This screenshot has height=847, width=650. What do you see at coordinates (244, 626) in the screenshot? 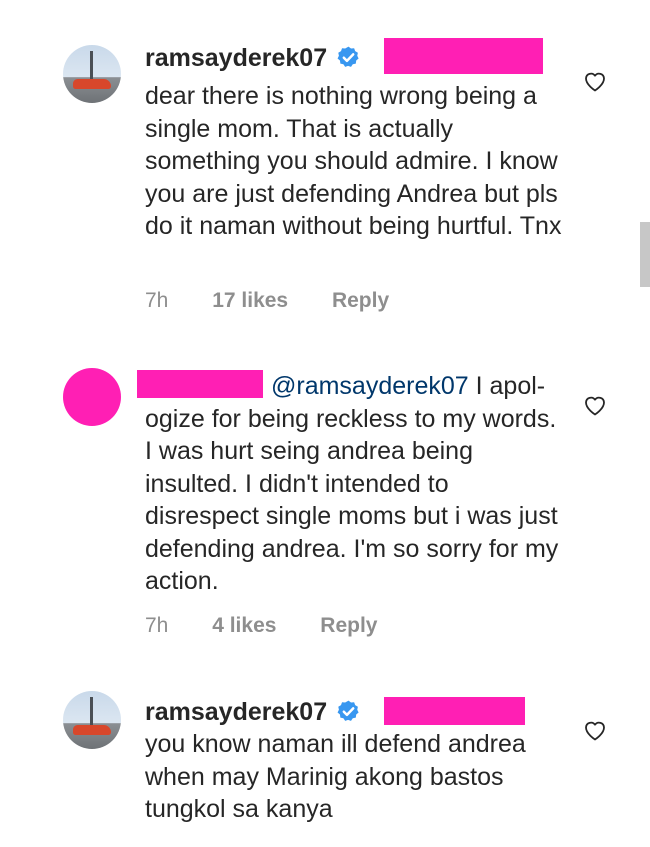
I see `likes-count: 4 likes` at bounding box center [244, 626].